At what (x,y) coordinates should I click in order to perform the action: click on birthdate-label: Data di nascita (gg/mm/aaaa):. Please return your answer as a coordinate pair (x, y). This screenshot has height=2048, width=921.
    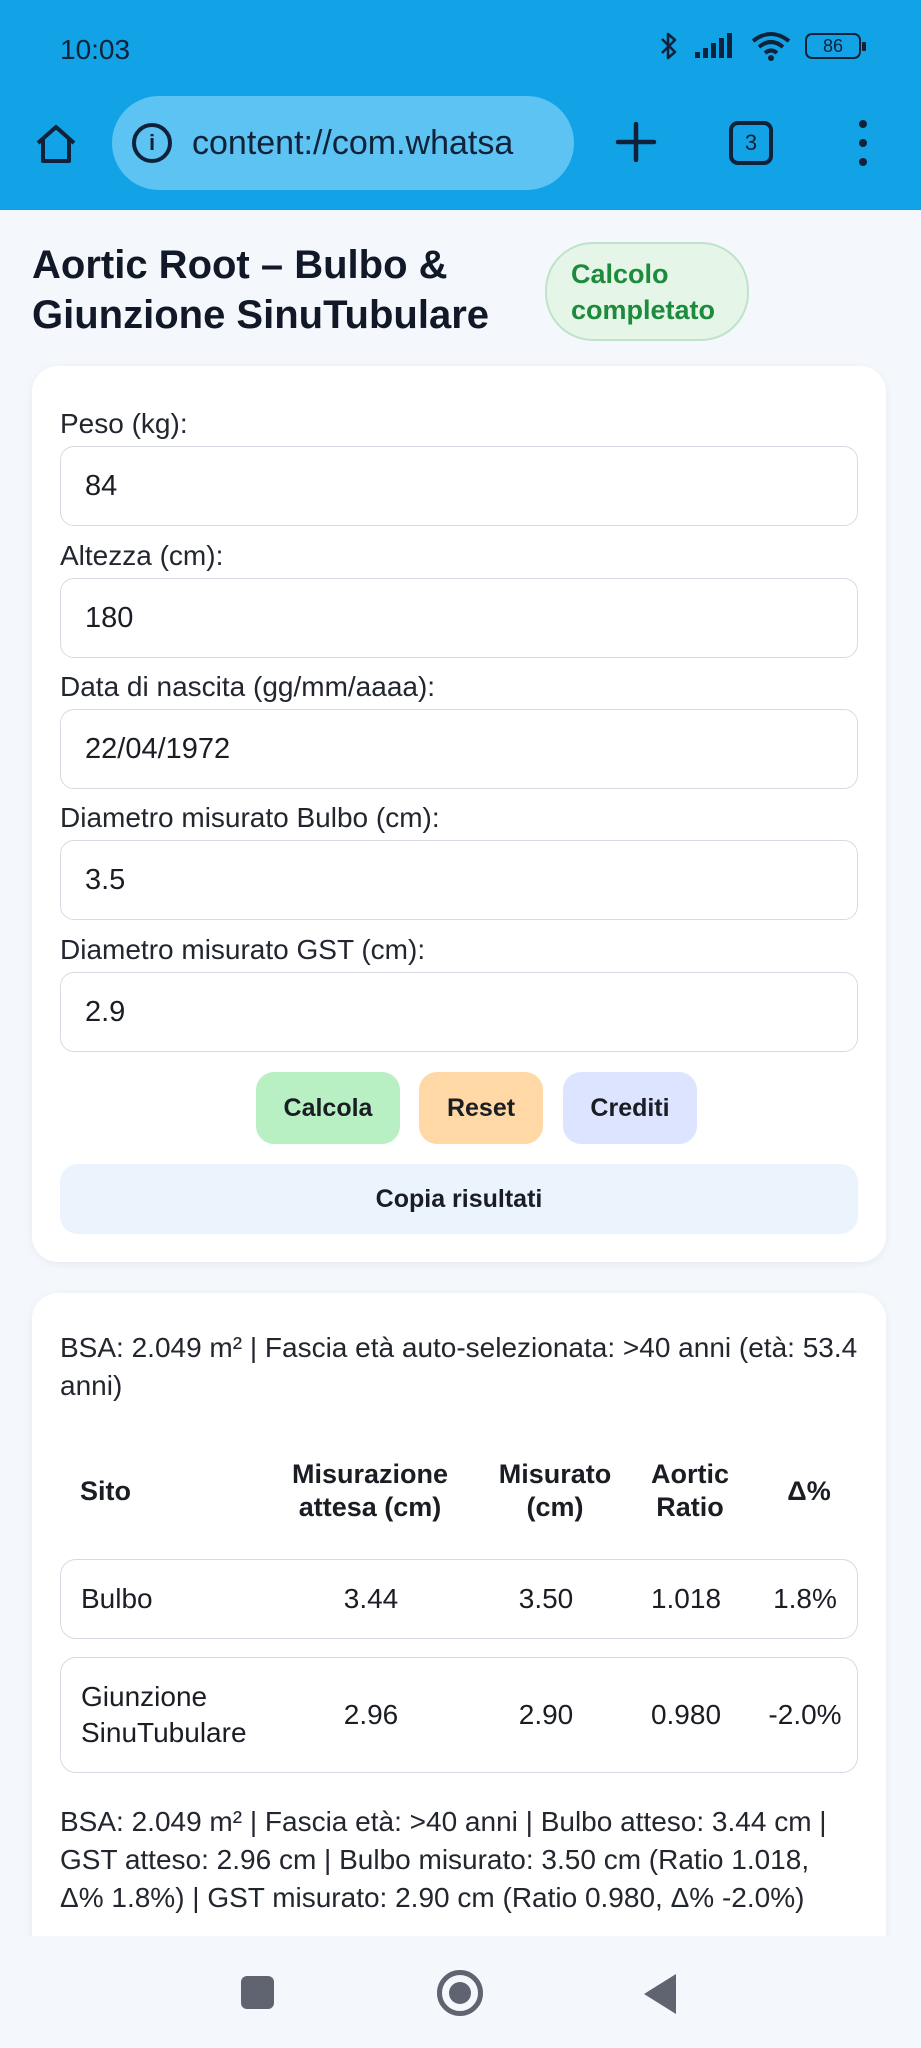
    Looking at the image, I should click on (248, 686).